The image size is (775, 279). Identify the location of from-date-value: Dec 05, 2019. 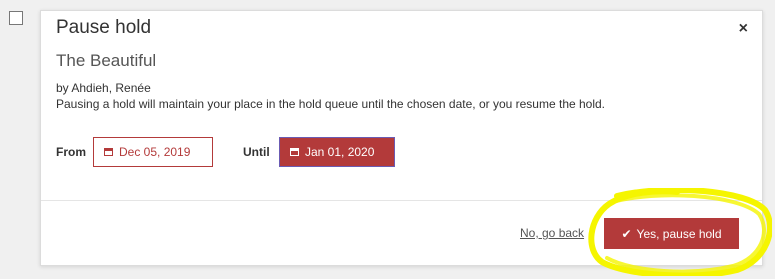
(155, 152).